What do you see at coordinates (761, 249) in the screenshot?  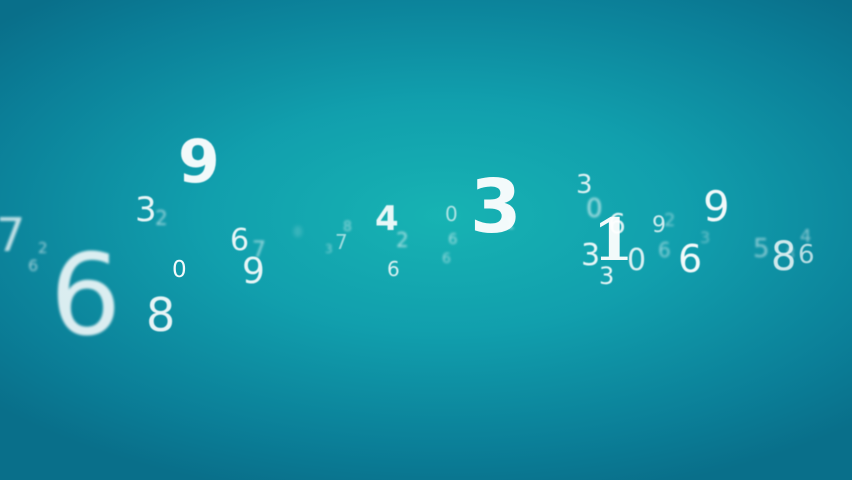 I see `digit: 5` at bounding box center [761, 249].